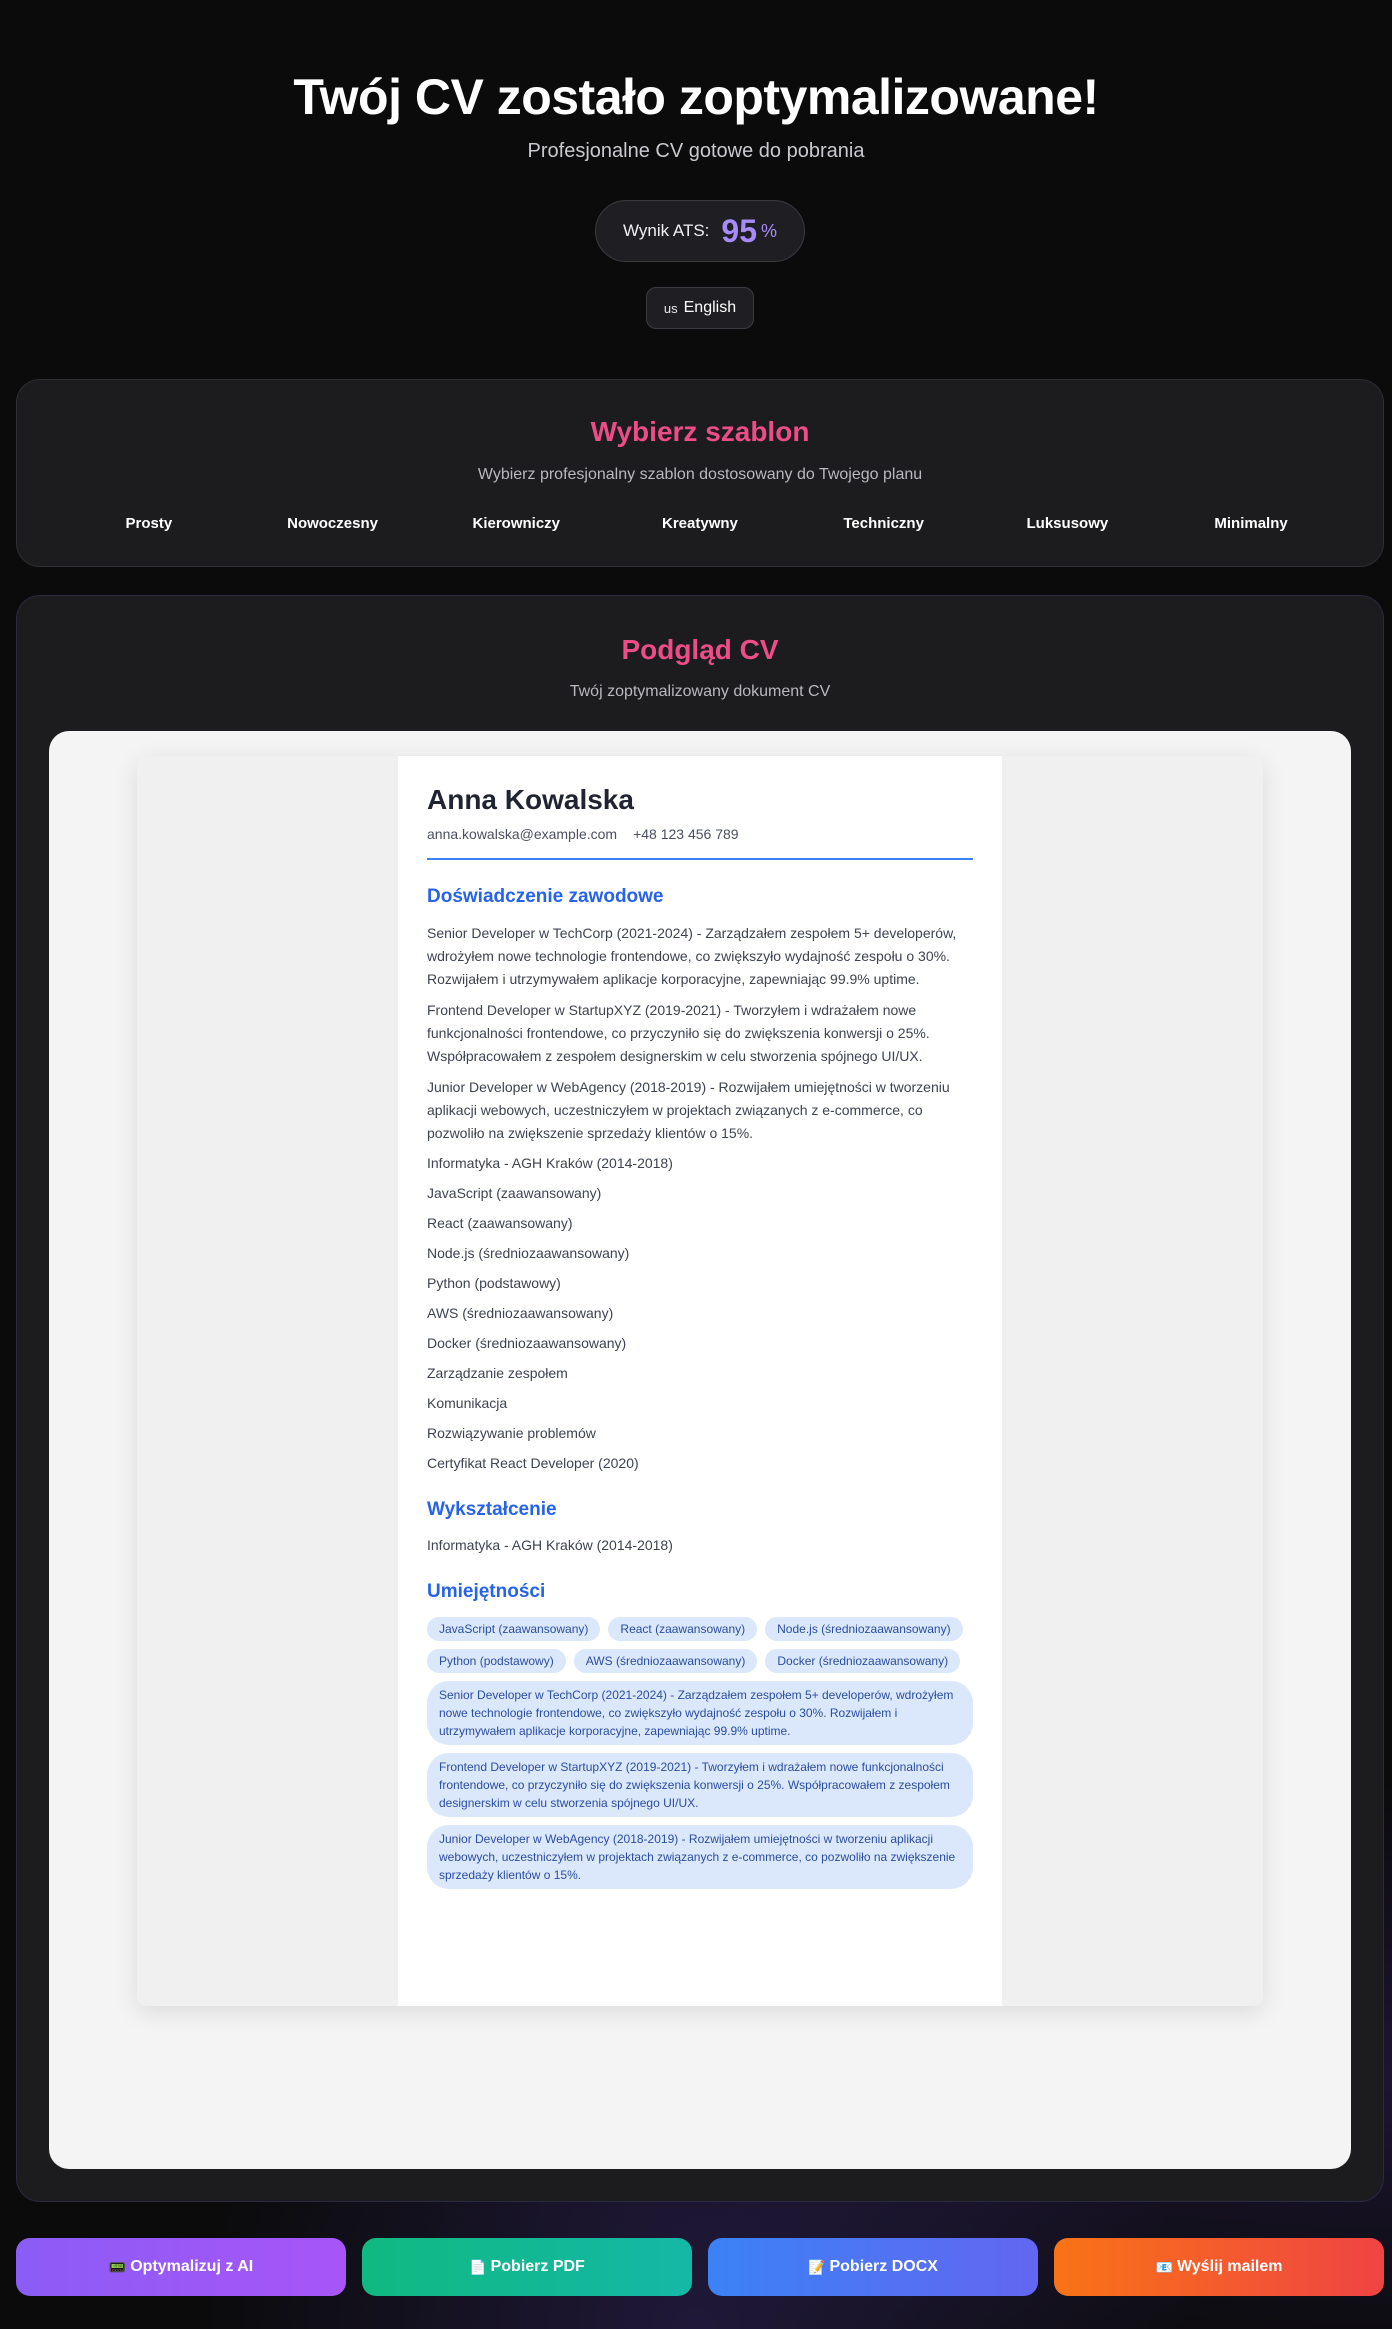  Describe the element at coordinates (550, 1545) in the screenshot. I see `cv-education-item: Informatyka - AGH Kraków (2014-2018)` at that location.